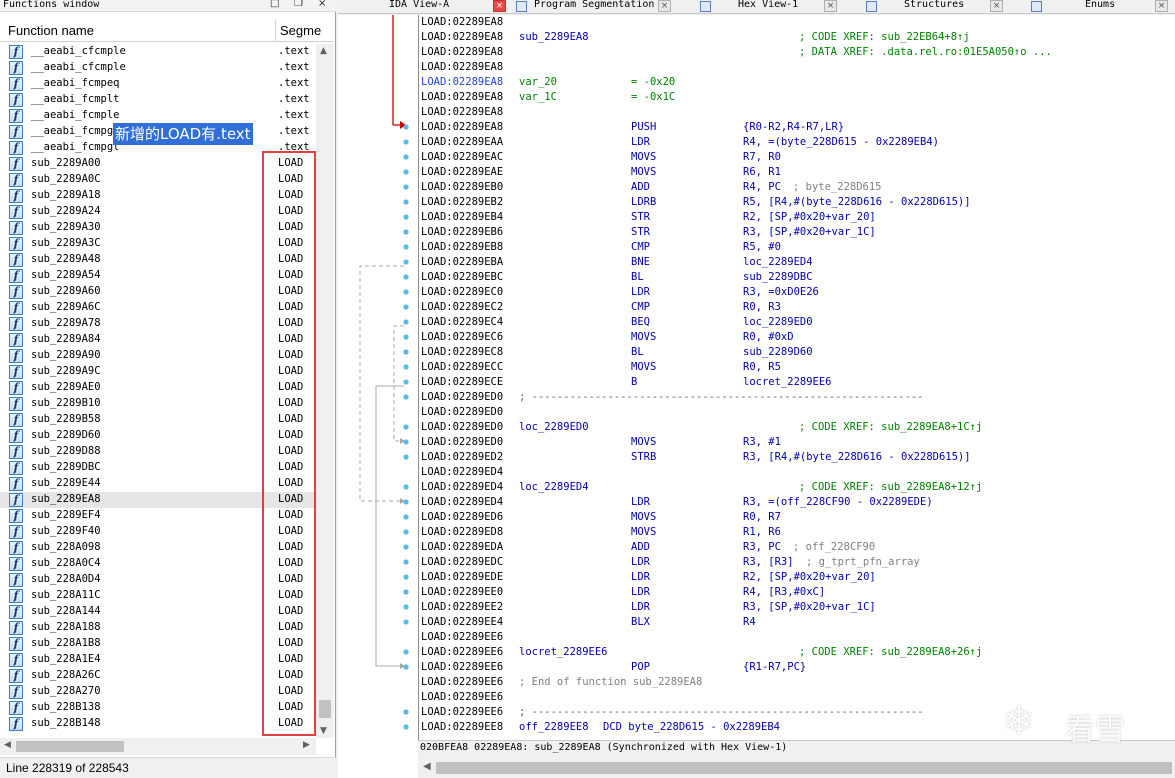 The width and height of the screenshot is (1175, 778). I want to click on functions-vertical-scrollbar: ▲ ▼, so click(325, 391).